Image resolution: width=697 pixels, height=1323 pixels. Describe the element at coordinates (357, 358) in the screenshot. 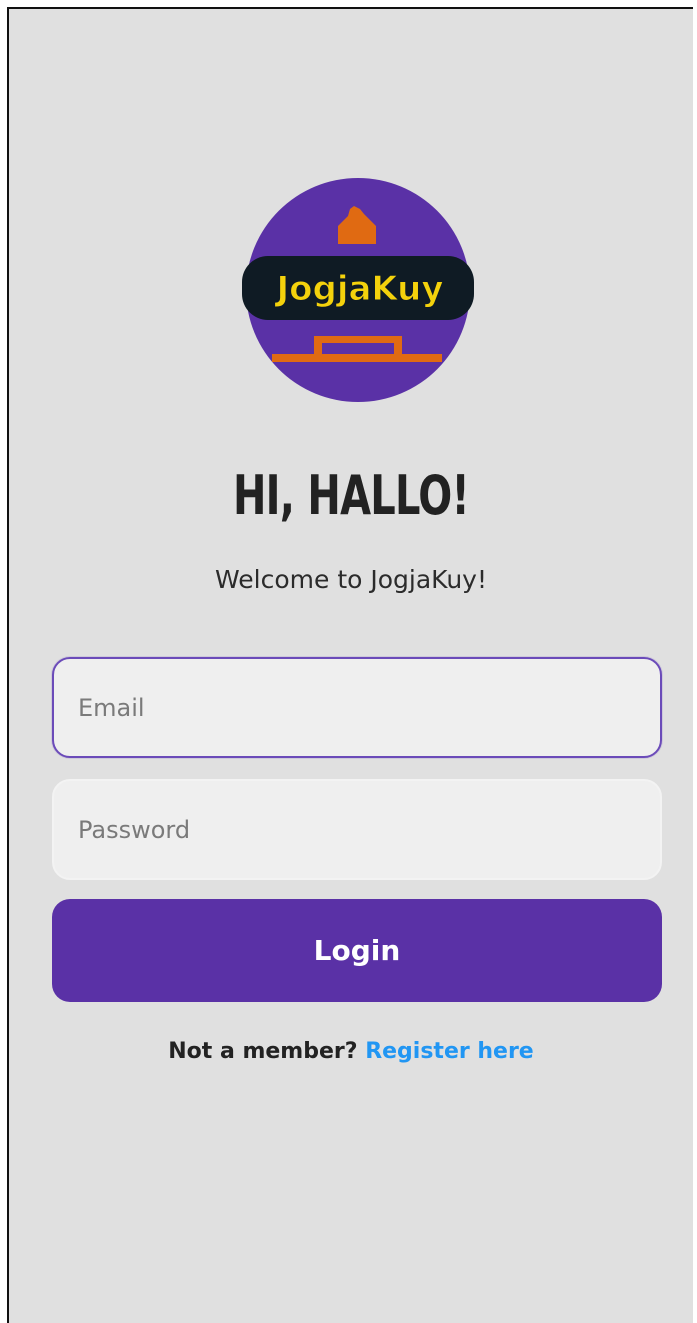

I see `monument-ground` at that location.